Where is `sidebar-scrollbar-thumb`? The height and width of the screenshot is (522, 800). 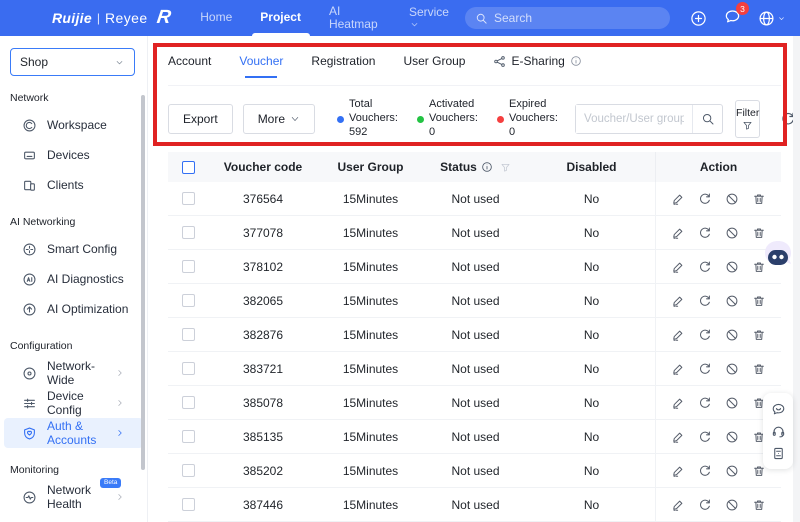
sidebar-scrollbar-thumb is located at coordinates (143, 282).